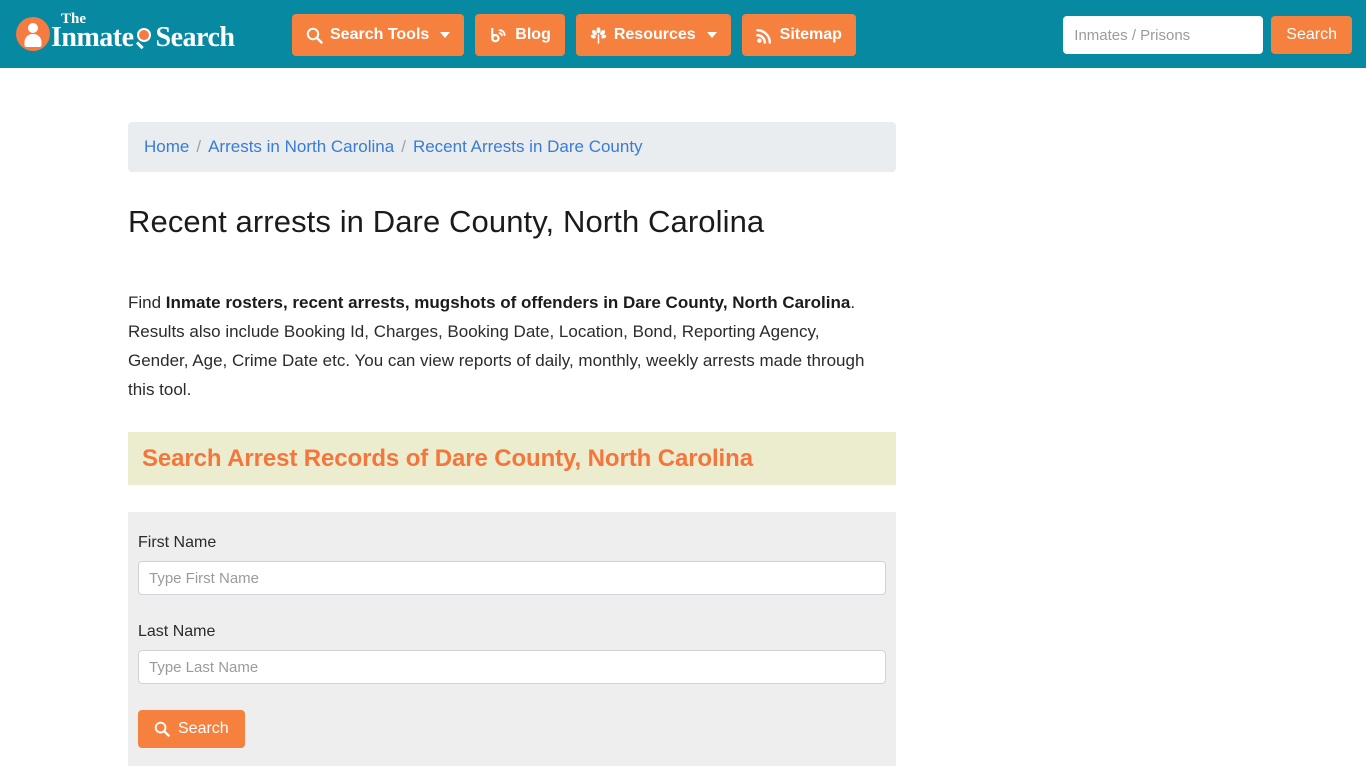 This screenshot has width=1366, height=768. I want to click on intro-lead: Find, so click(147, 302).